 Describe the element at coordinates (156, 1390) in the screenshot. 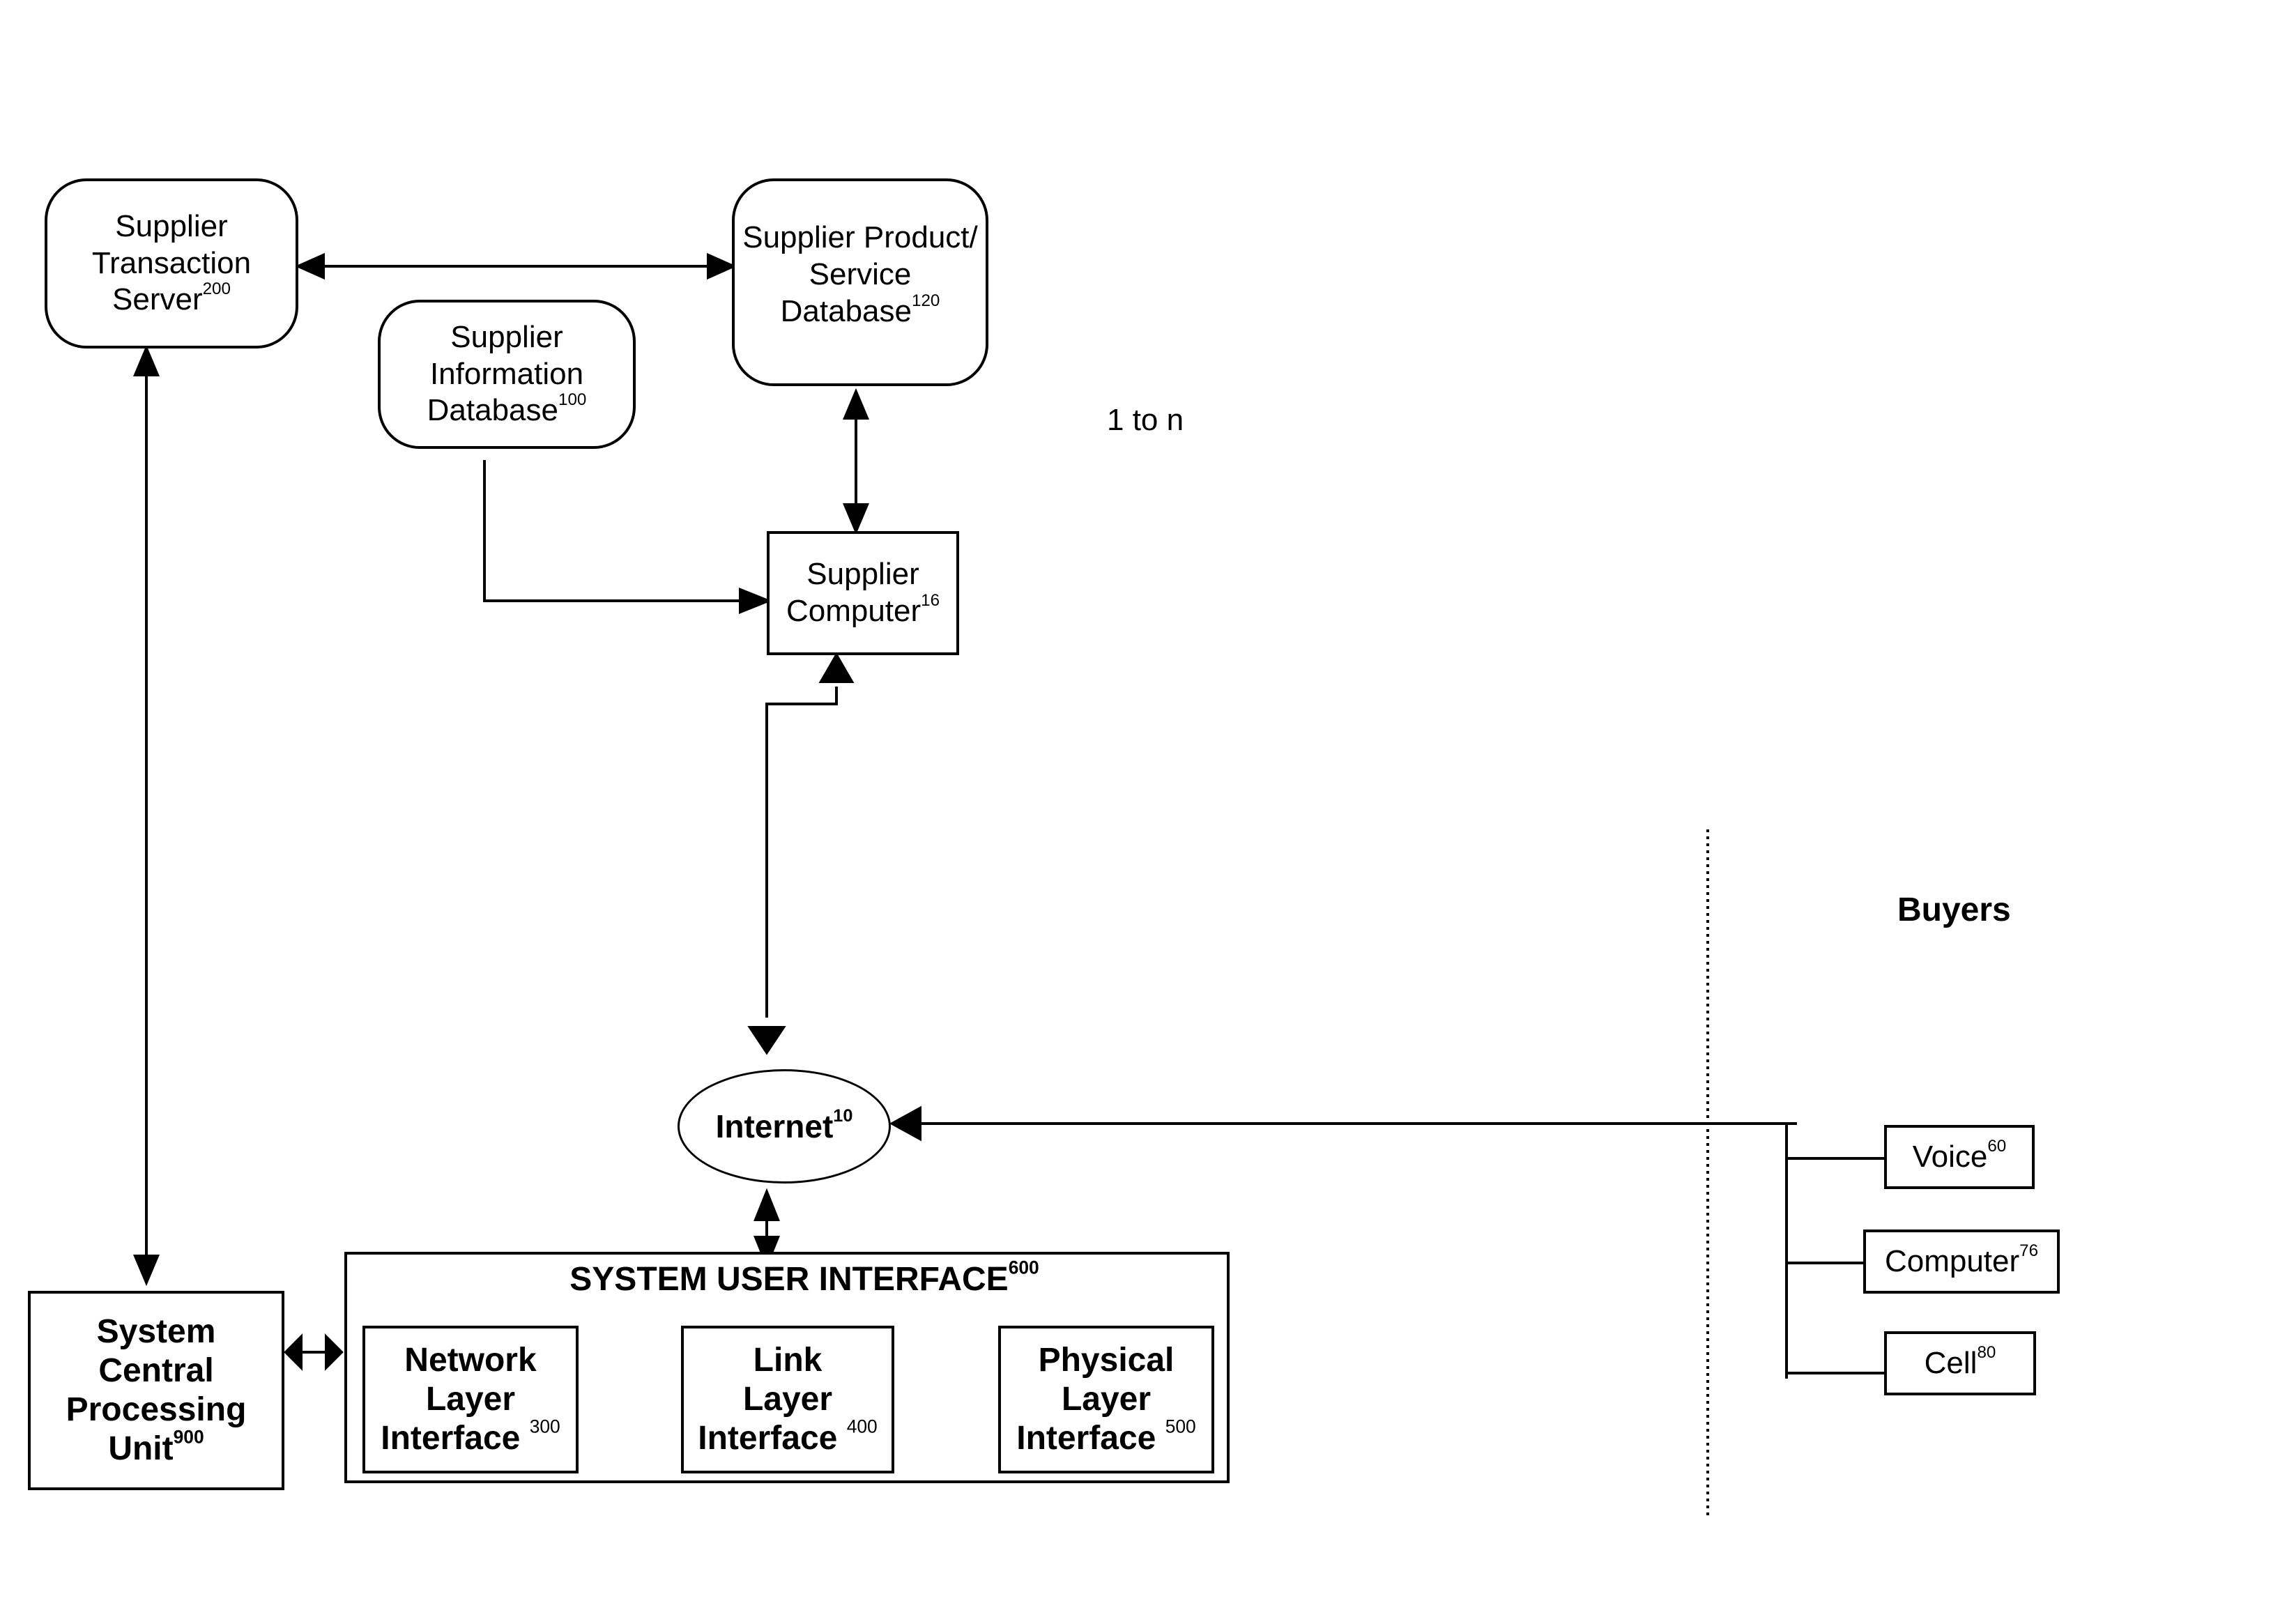

I see `system-central-processing-unit: System Central Processing Unit900` at that location.